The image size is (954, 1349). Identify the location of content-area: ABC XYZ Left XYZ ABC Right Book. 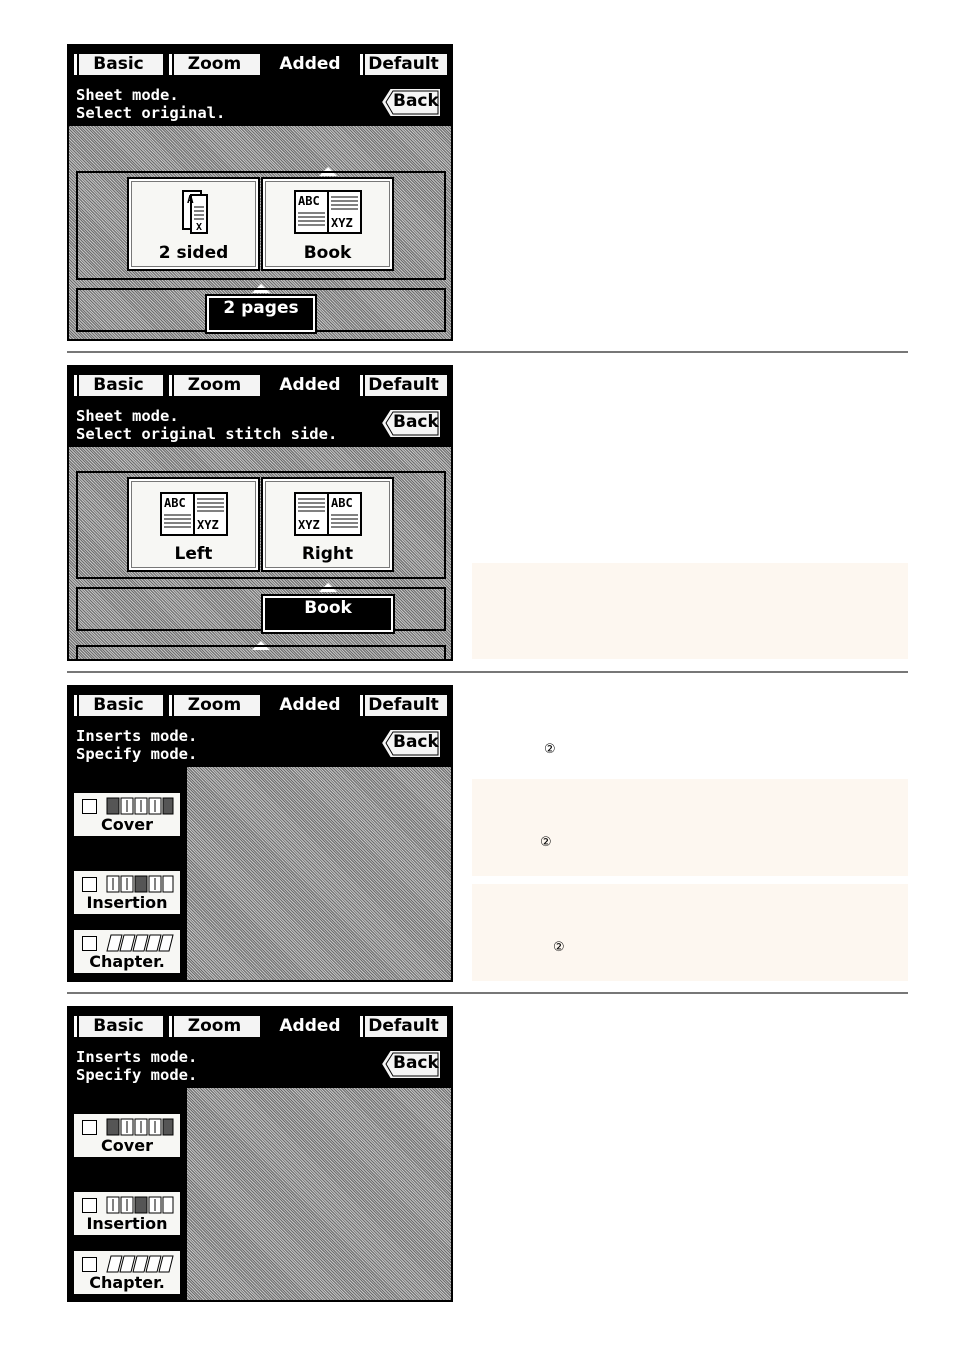
(260, 553).